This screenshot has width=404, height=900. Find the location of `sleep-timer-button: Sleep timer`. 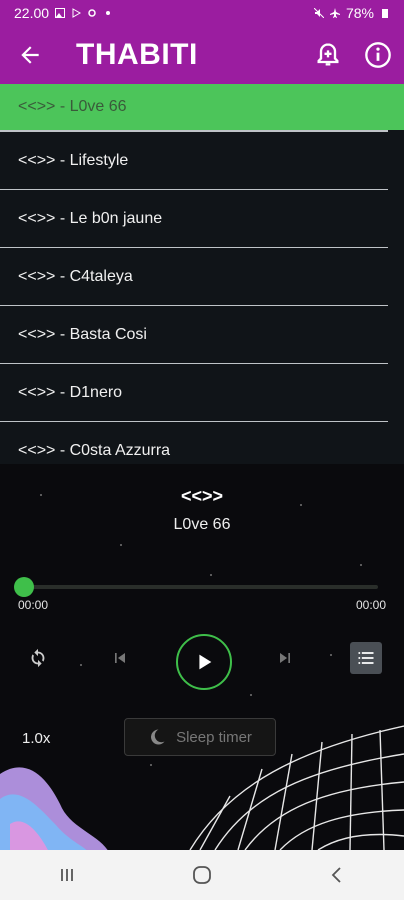

sleep-timer-button: Sleep timer is located at coordinates (200, 737).